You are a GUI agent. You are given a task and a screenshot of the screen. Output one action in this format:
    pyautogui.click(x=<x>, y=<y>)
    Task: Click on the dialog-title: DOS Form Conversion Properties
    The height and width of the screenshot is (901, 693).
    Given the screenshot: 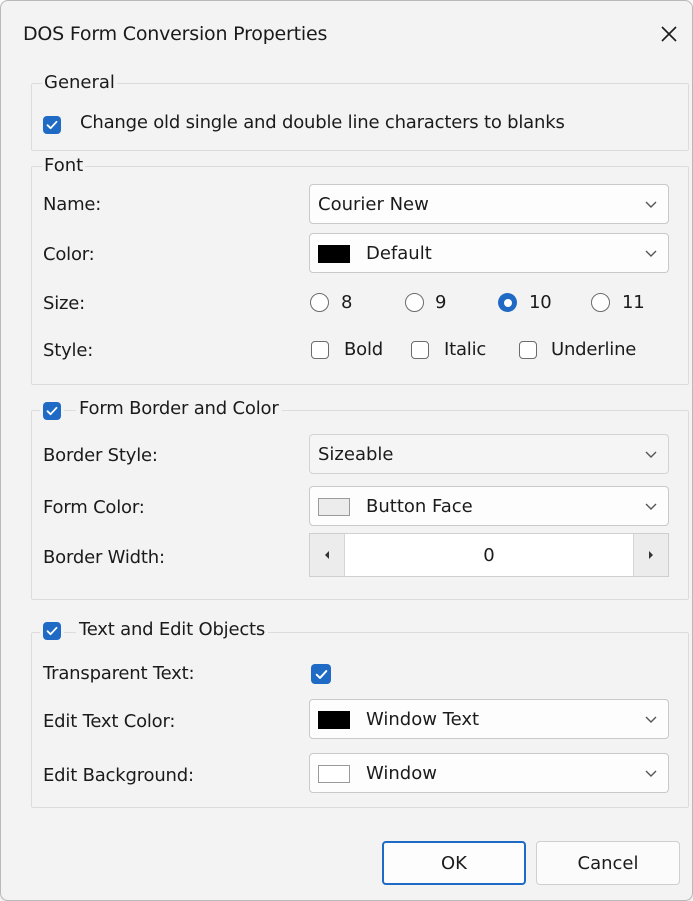 What is the action you would take?
    pyautogui.click(x=175, y=34)
    